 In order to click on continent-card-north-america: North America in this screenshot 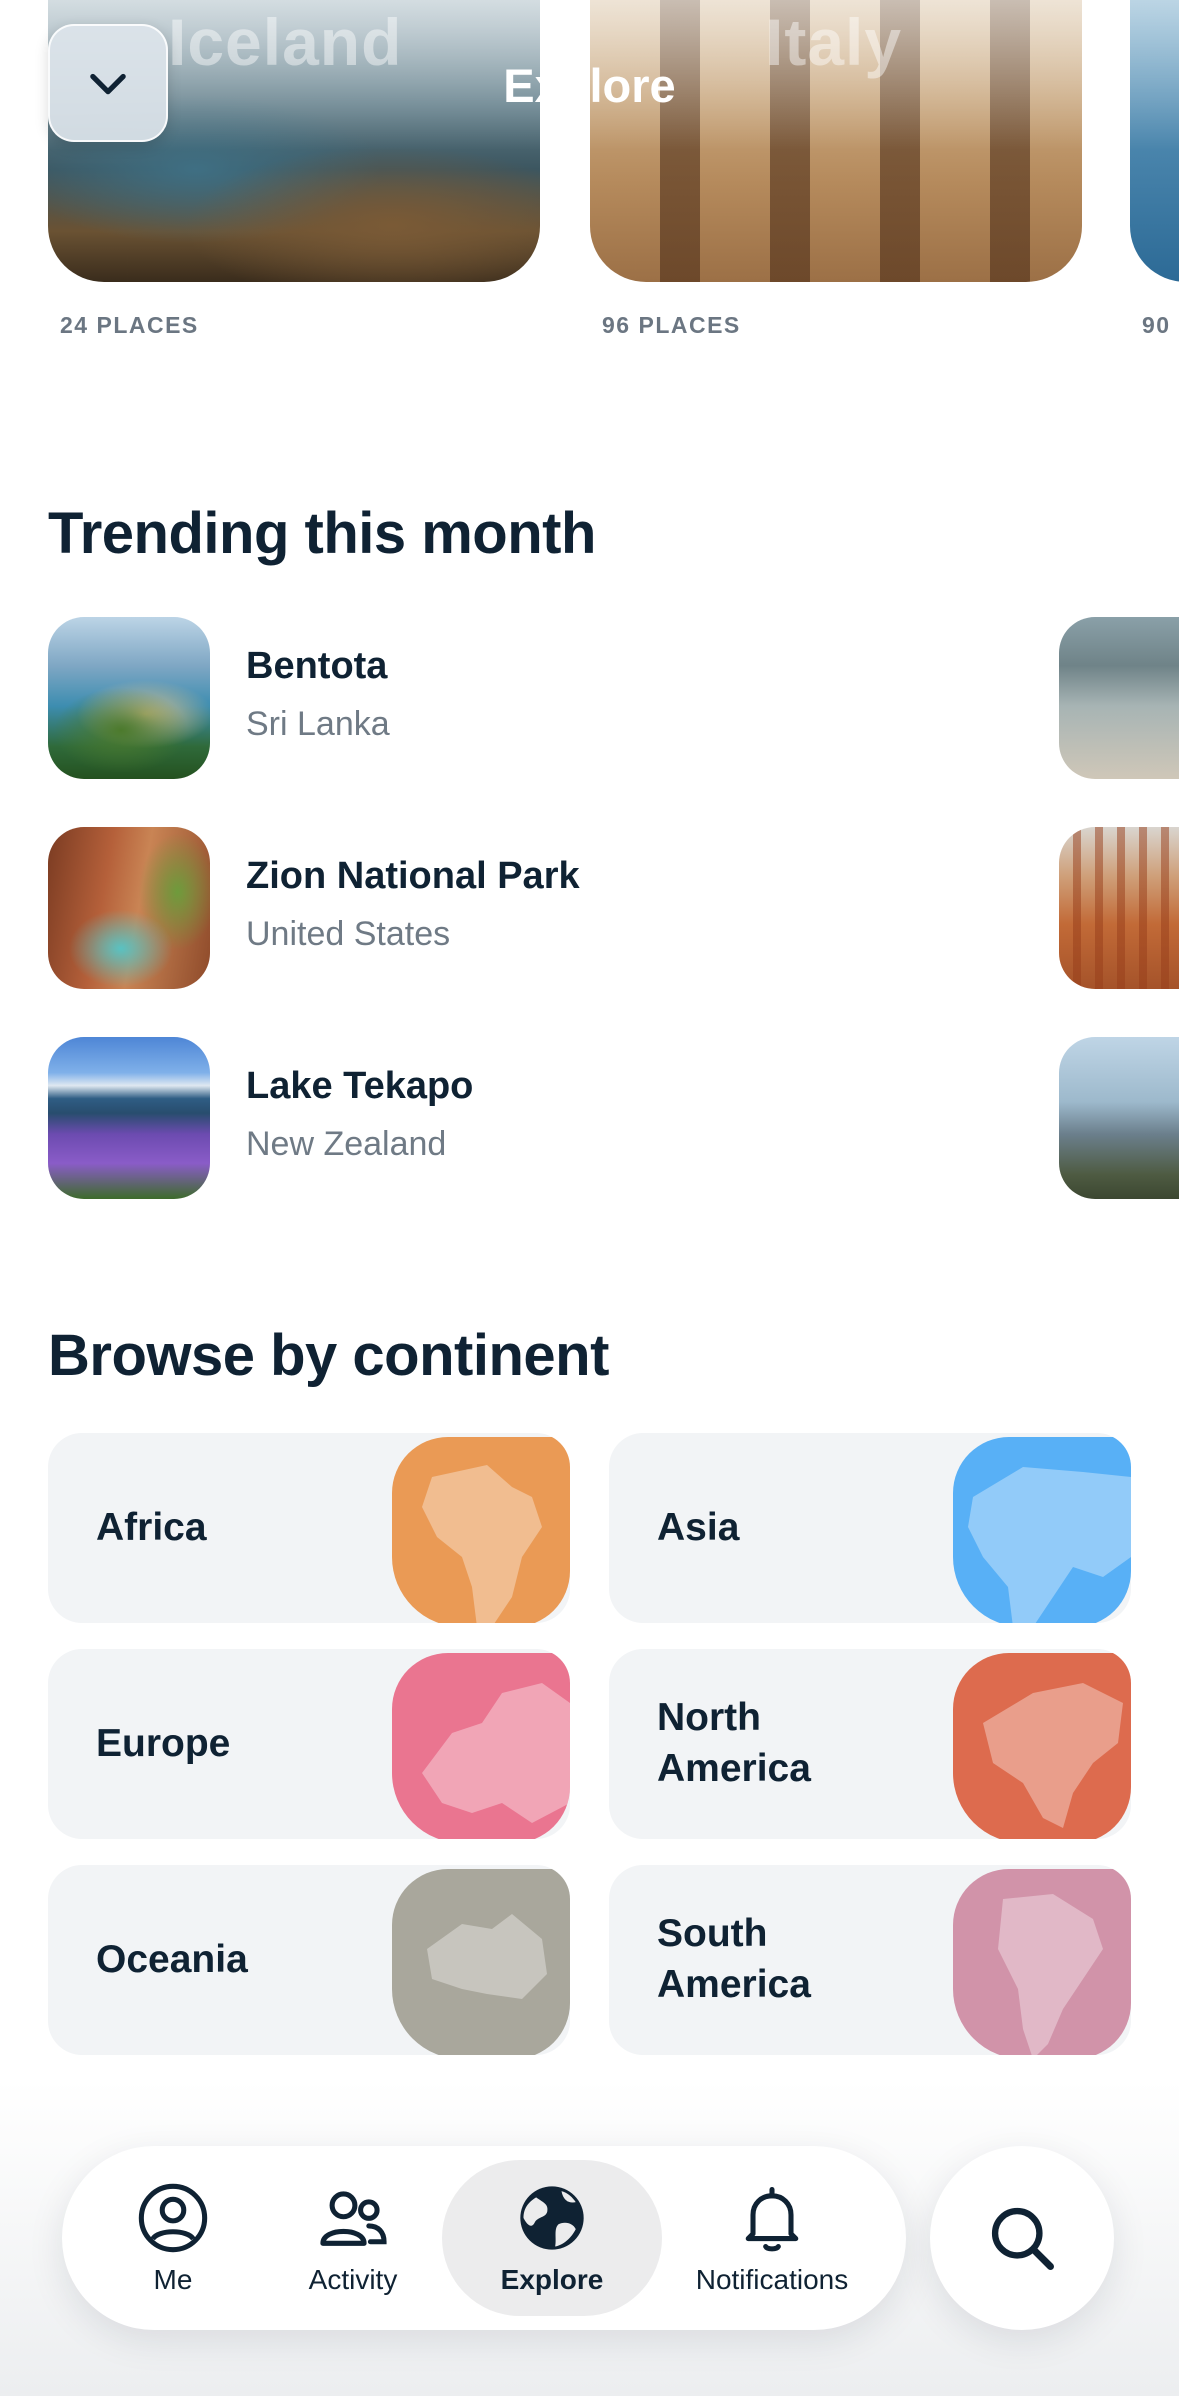, I will do `click(870, 1744)`.